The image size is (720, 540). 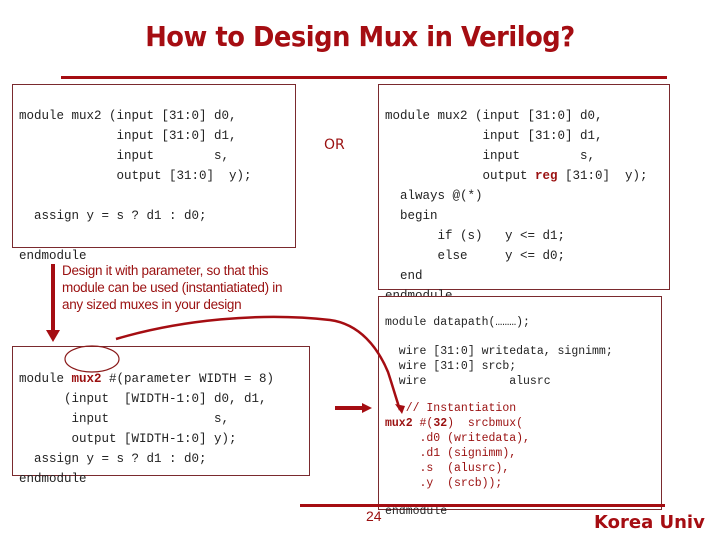 I want to click on right-arrow-icon, so click(x=353, y=408).